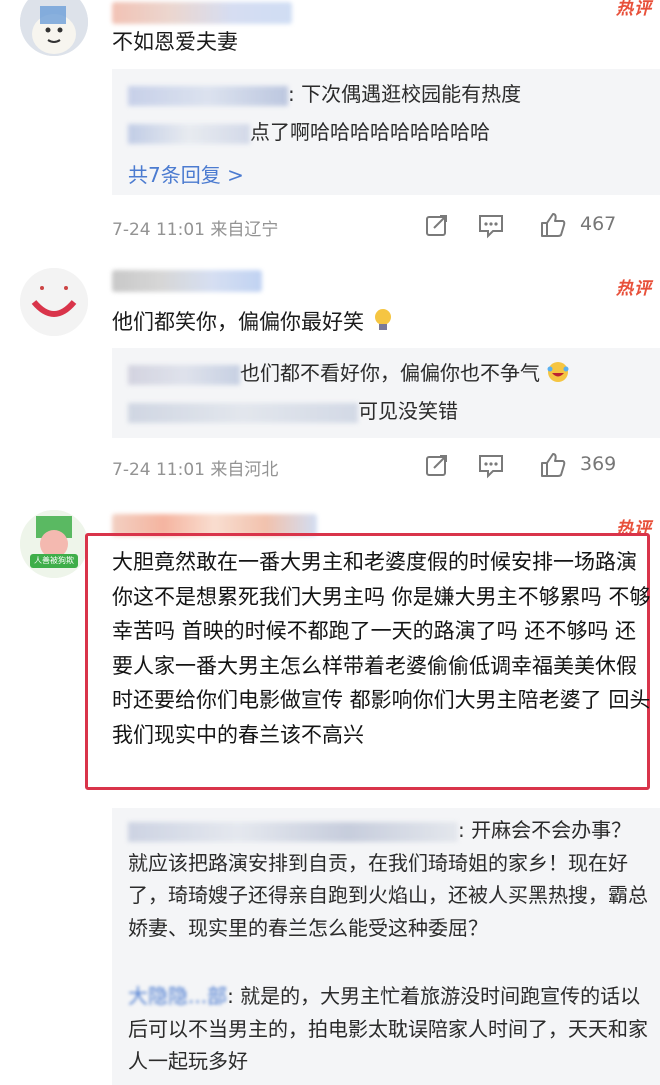  What do you see at coordinates (54, 560) in the screenshot?
I see `avatar-caption: 人善被狗欺` at bounding box center [54, 560].